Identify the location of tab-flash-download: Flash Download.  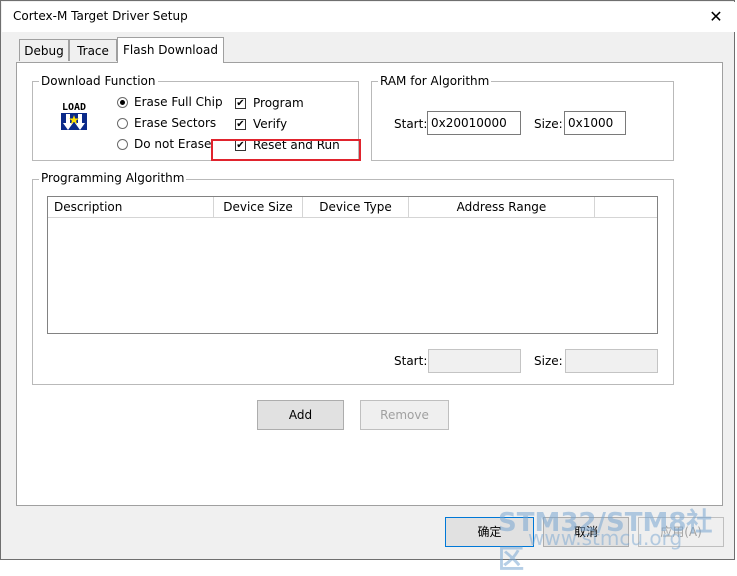
(170, 50).